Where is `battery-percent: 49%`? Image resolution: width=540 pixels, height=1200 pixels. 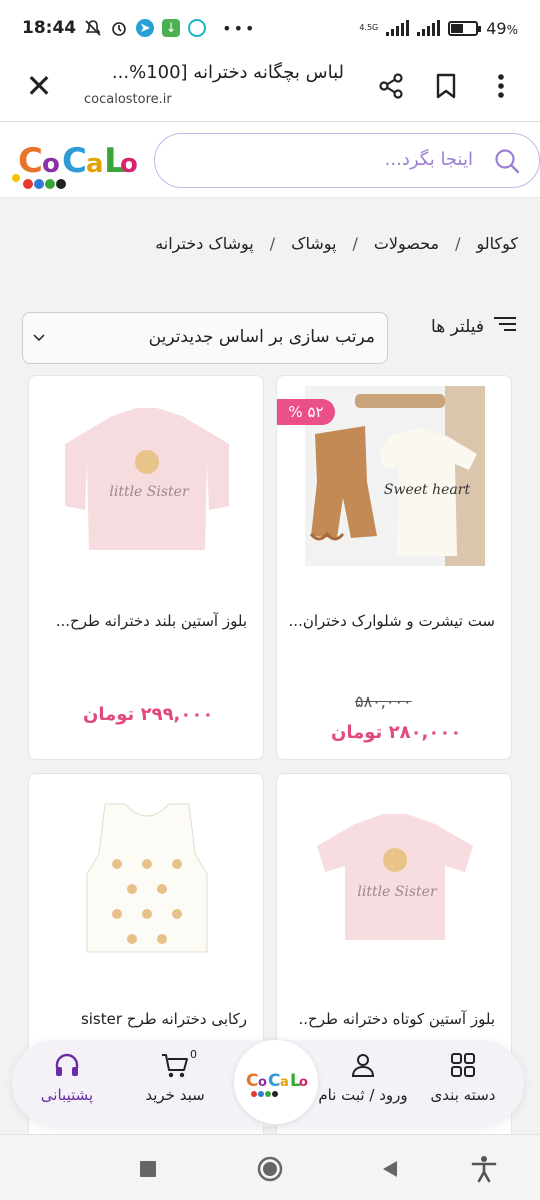 battery-percent: 49% is located at coordinates (502, 28).